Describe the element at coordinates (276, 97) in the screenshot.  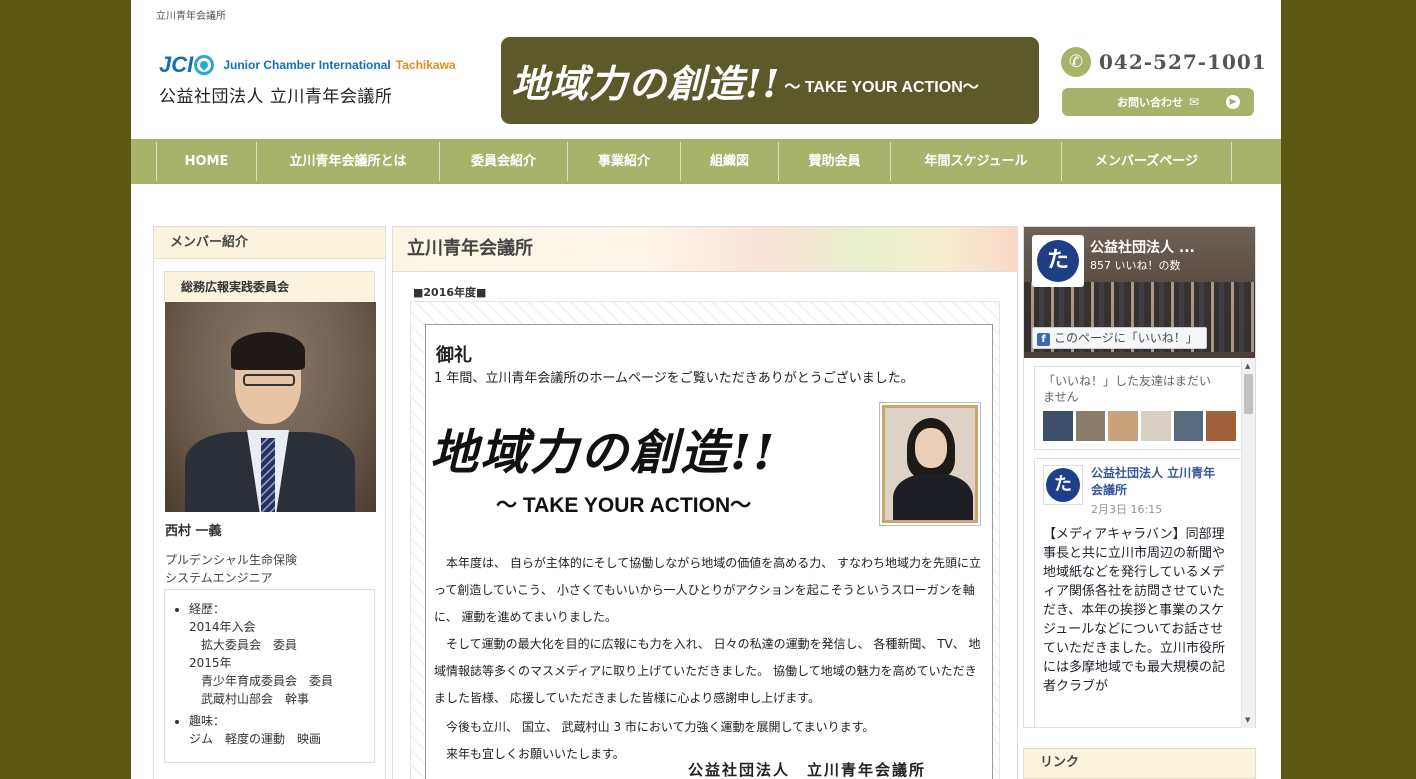
I see `org-name: 公益社団法人 立川青年会議所` at that location.